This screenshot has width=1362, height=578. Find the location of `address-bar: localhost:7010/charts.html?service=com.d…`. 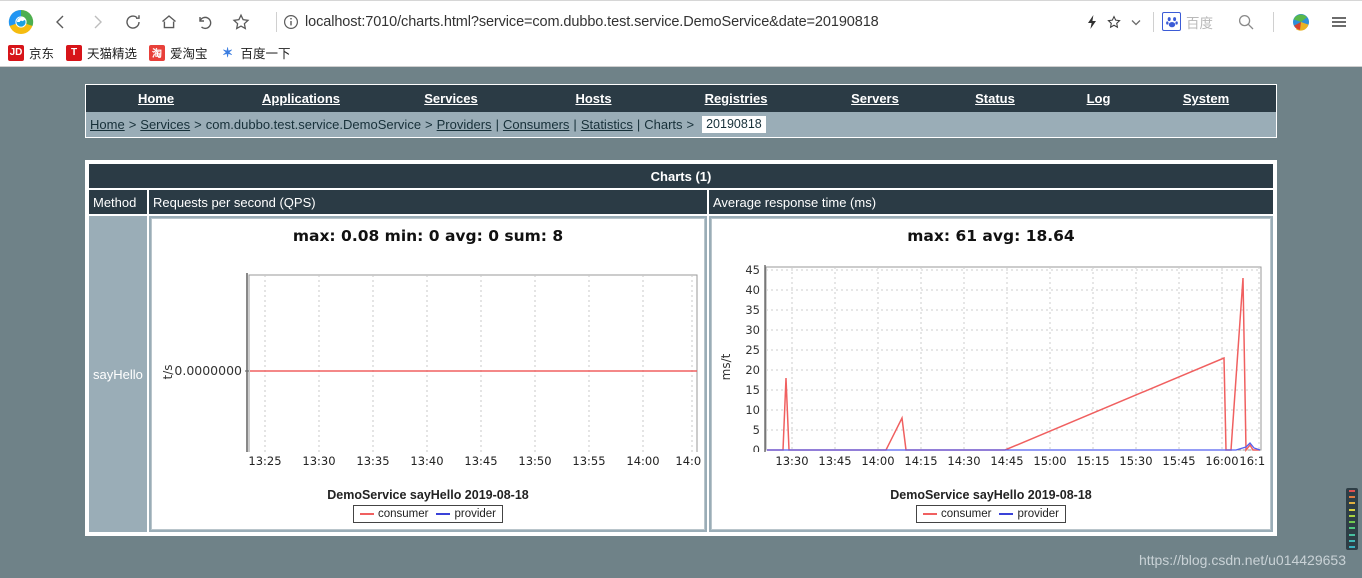

address-bar: localhost:7010/charts.html?service=com.d… is located at coordinates (741, 22).